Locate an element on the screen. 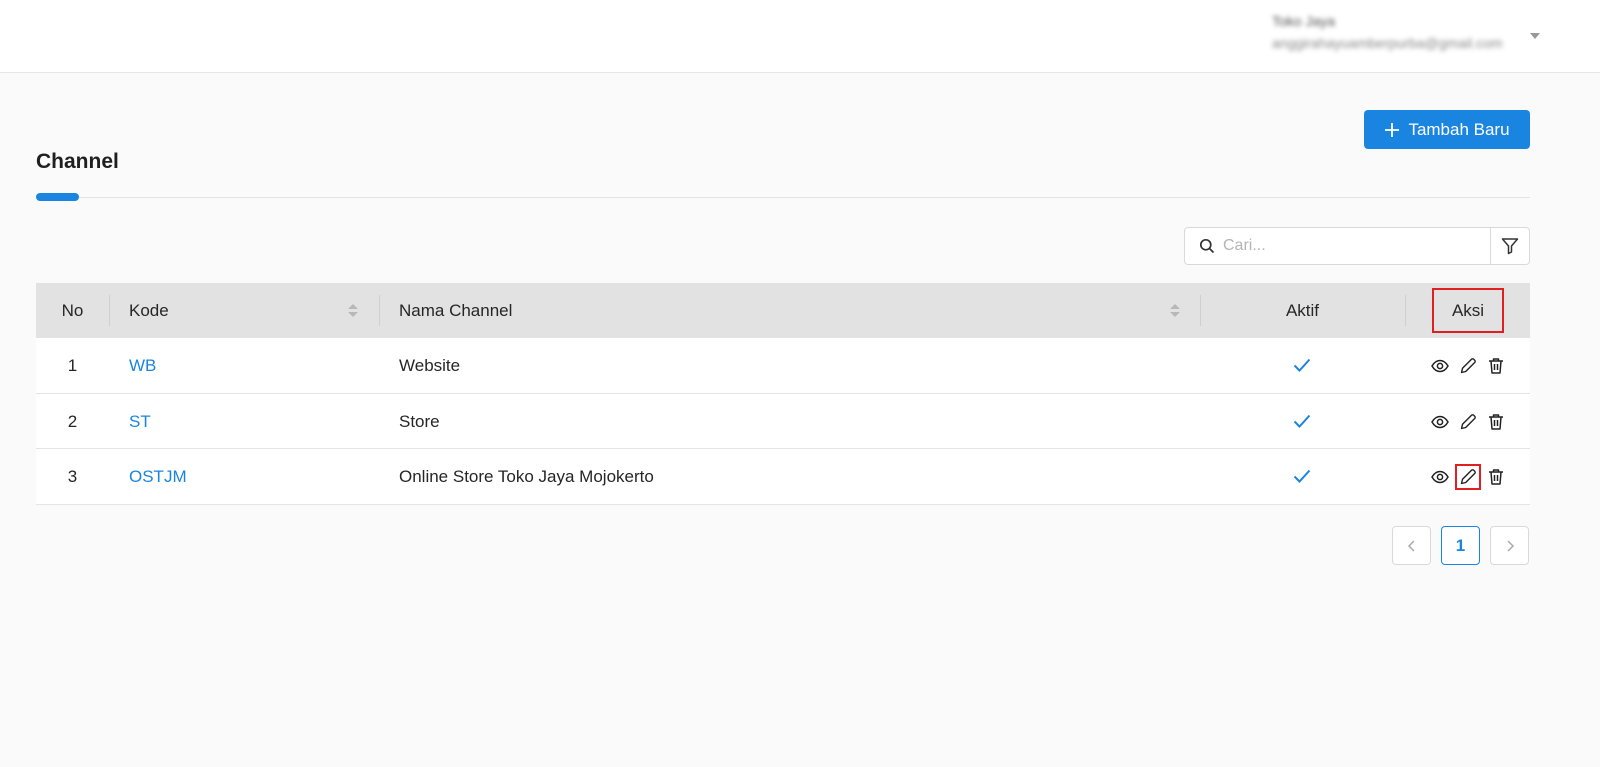 This screenshot has height=767, width=1600. row-no: 3 is located at coordinates (72, 476).